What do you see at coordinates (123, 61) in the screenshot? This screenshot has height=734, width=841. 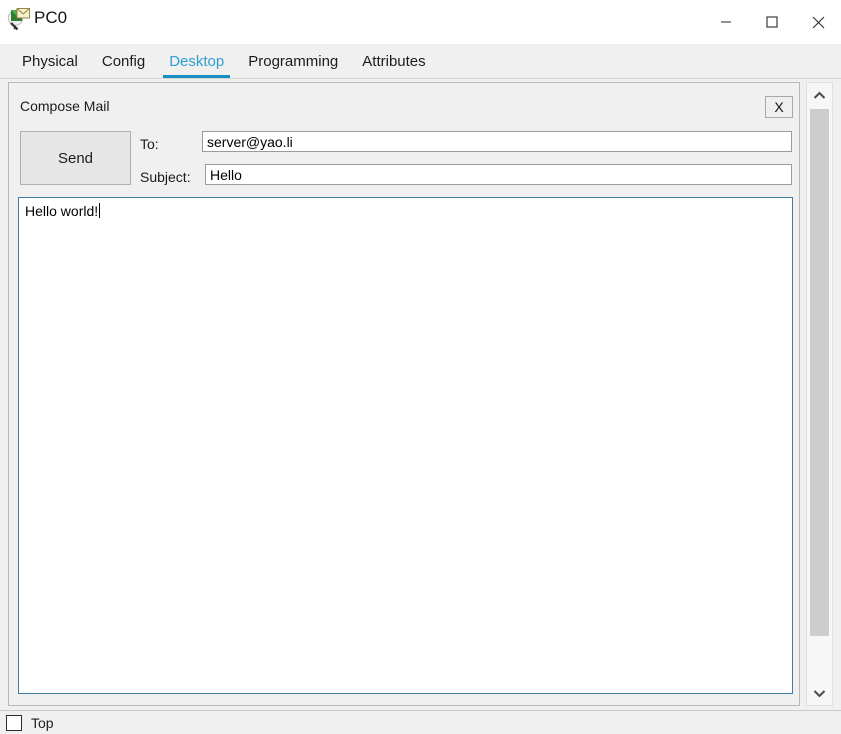 I see `tab-config-label: Config` at bounding box center [123, 61].